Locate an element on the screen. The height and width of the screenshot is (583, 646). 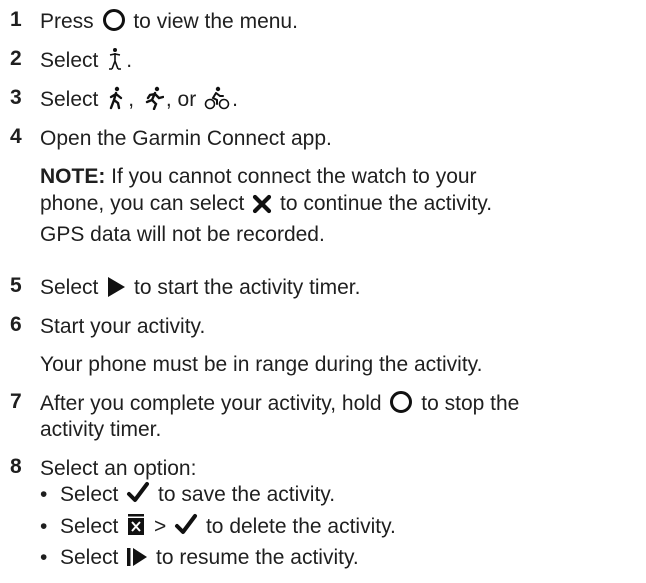
step-number: 6 is located at coordinates (16, 324).